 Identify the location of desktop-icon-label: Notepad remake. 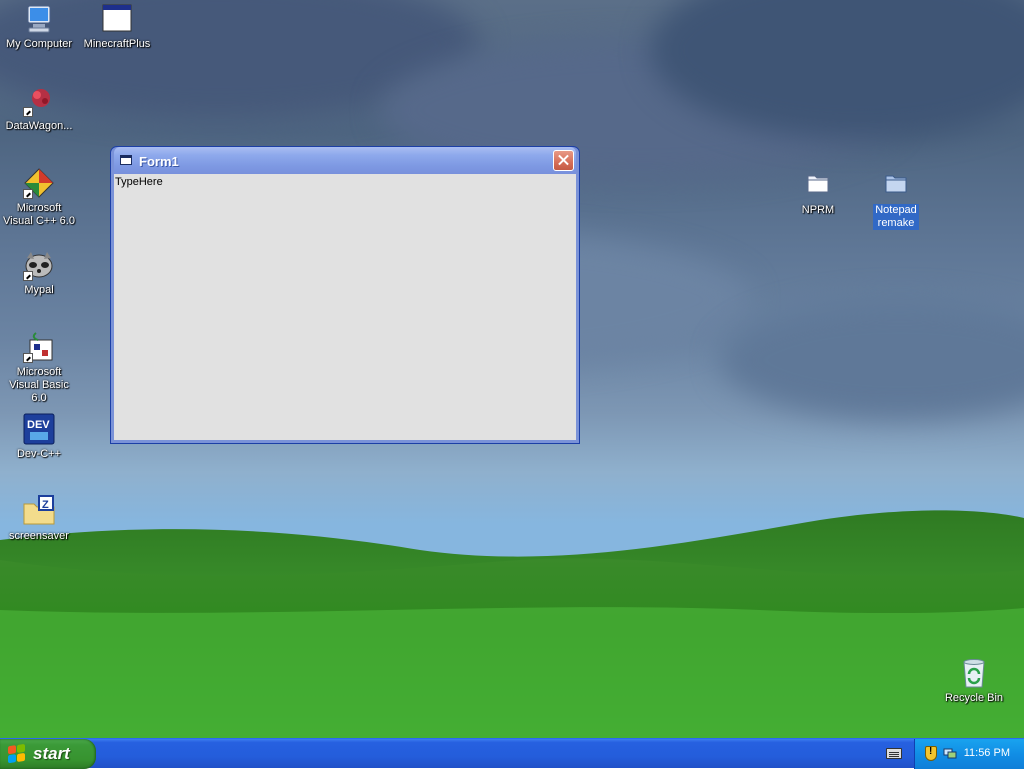
(896, 217).